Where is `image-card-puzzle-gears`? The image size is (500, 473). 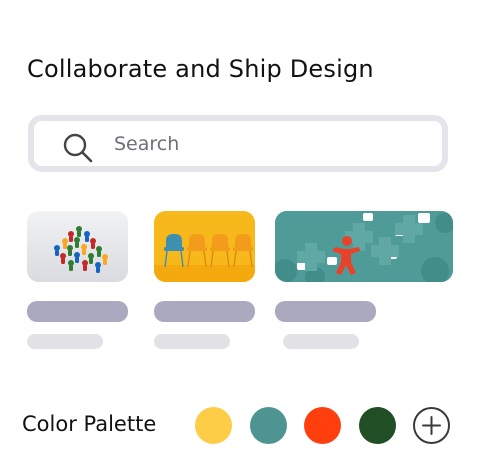 image-card-puzzle-gears is located at coordinates (364, 246).